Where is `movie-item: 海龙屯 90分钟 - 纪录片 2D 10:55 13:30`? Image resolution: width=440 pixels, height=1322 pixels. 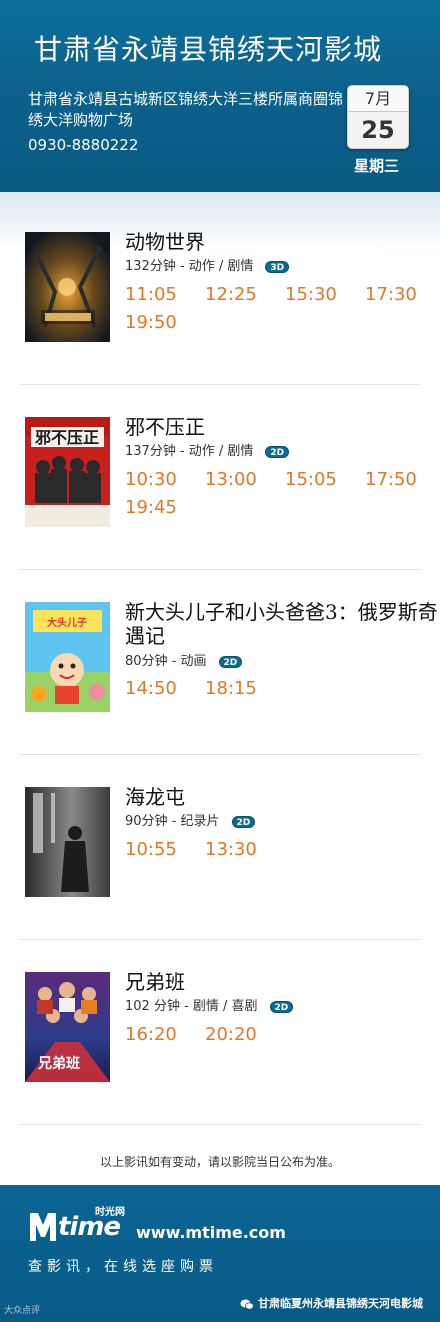
movie-item: 海龙屯 90分钟 - 纪录片 2D 10:55 13:30 is located at coordinates (220, 847).